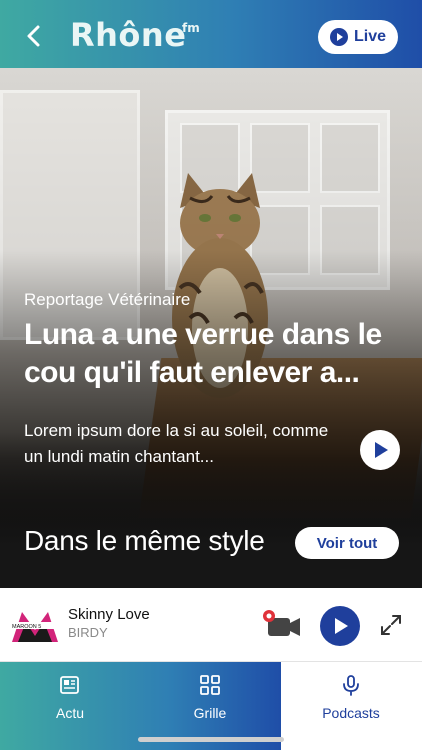 Image resolution: width=422 pixels, height=750 pixels. Describe the element at coordinates (69, 713) in the screenshot. I see `nav-label-actu: Actu` at that location.